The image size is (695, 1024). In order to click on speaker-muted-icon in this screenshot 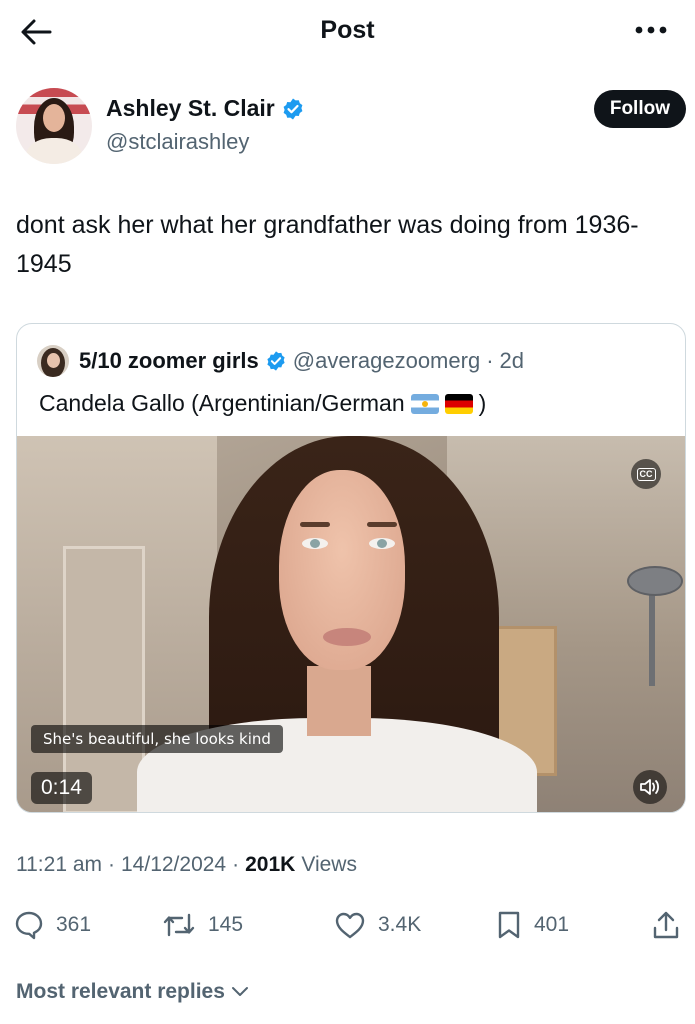, I will do `click(649, 787)`.